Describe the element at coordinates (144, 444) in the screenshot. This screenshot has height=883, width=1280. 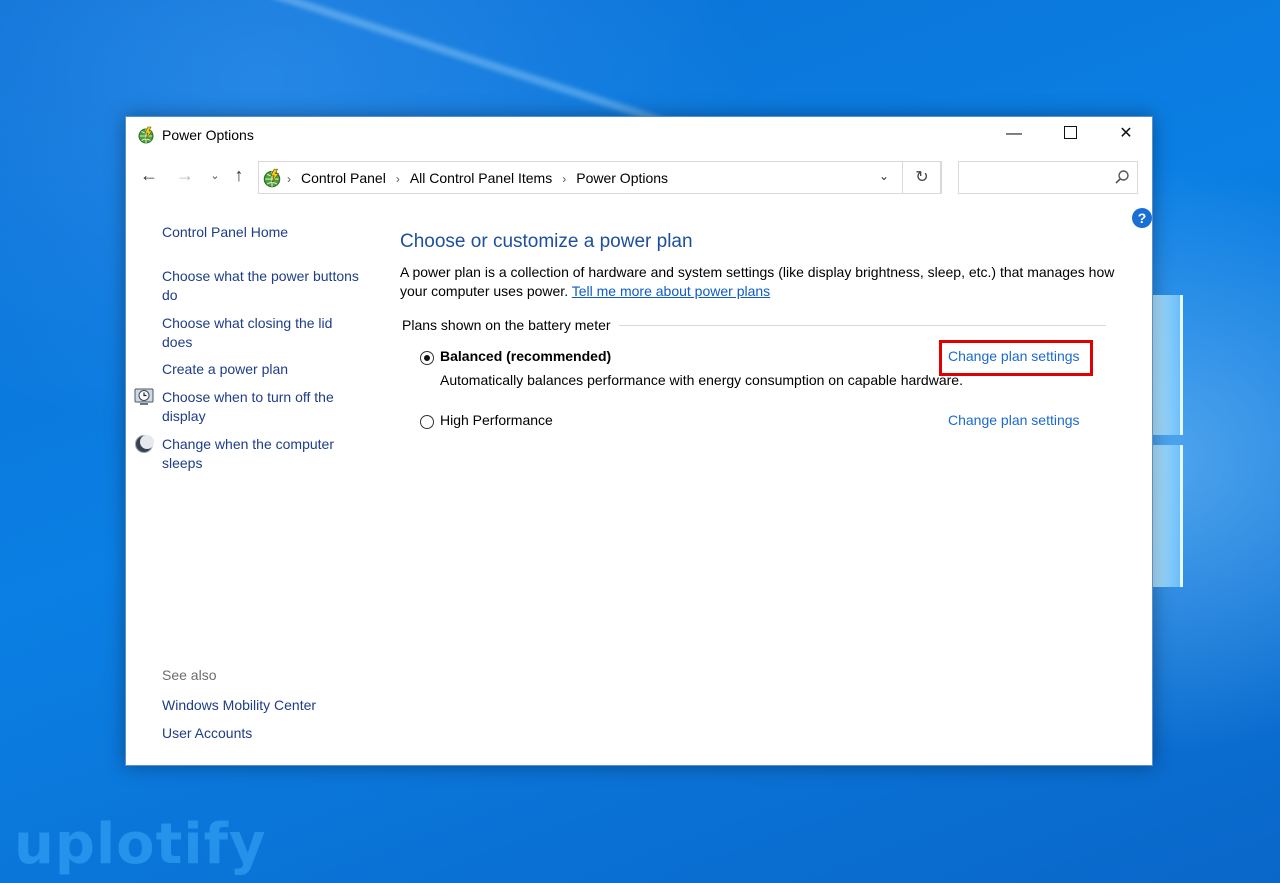
I see `moon-sleep-icon` at that location.